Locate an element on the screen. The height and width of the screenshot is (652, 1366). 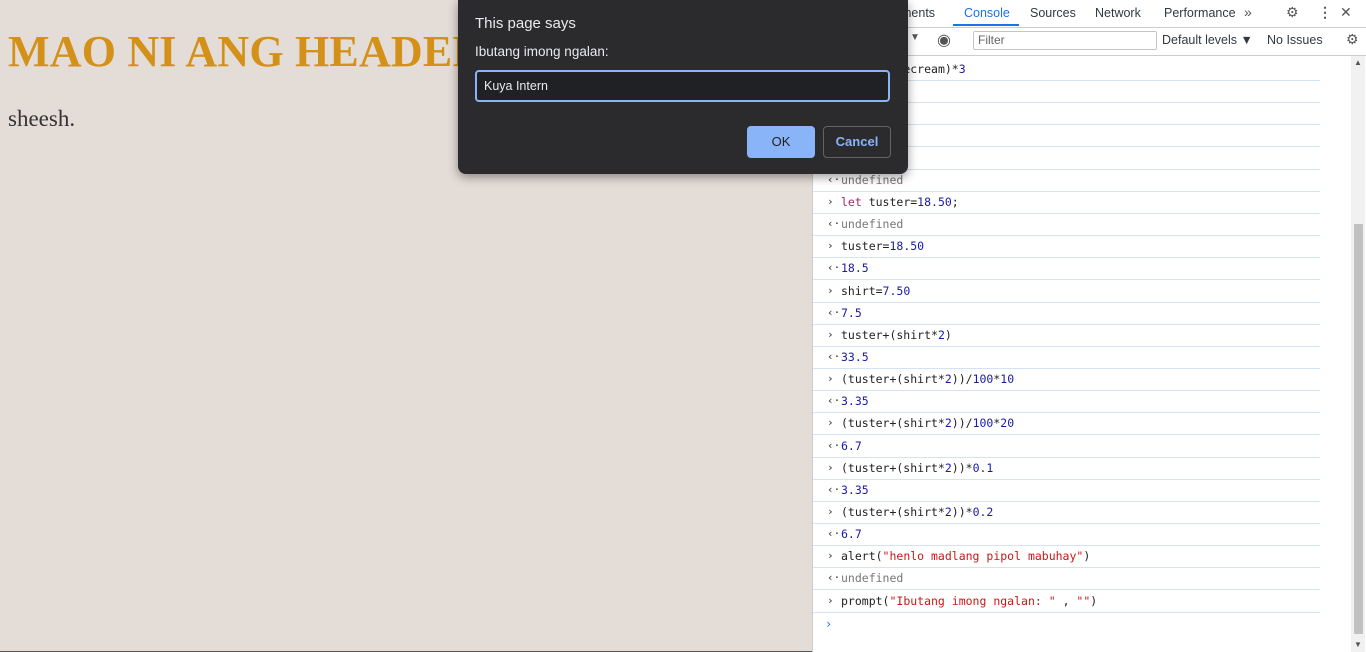
active-tab-indicator is located at coordinates (986, 25).